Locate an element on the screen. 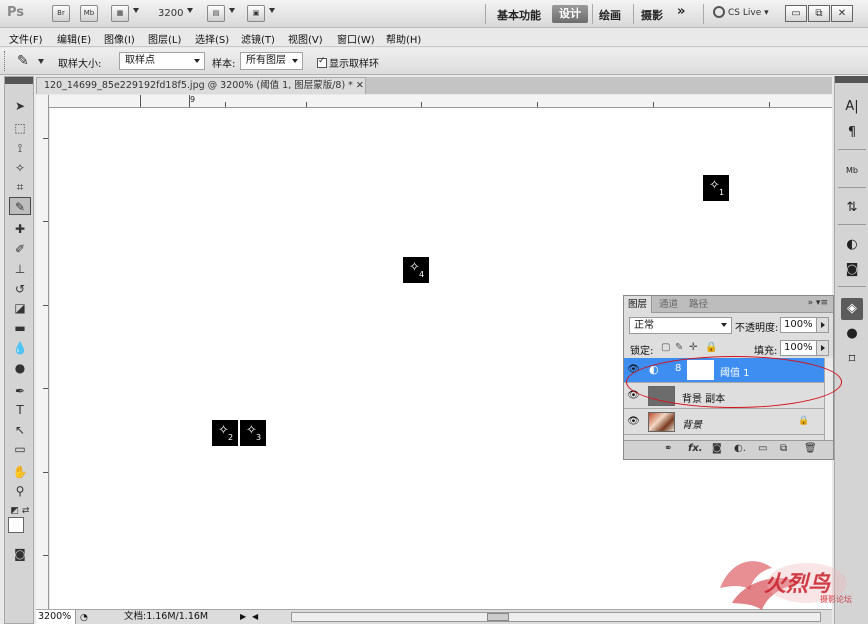  color-sampler-3: ✧ 3 is located at coordinates (253, 433).